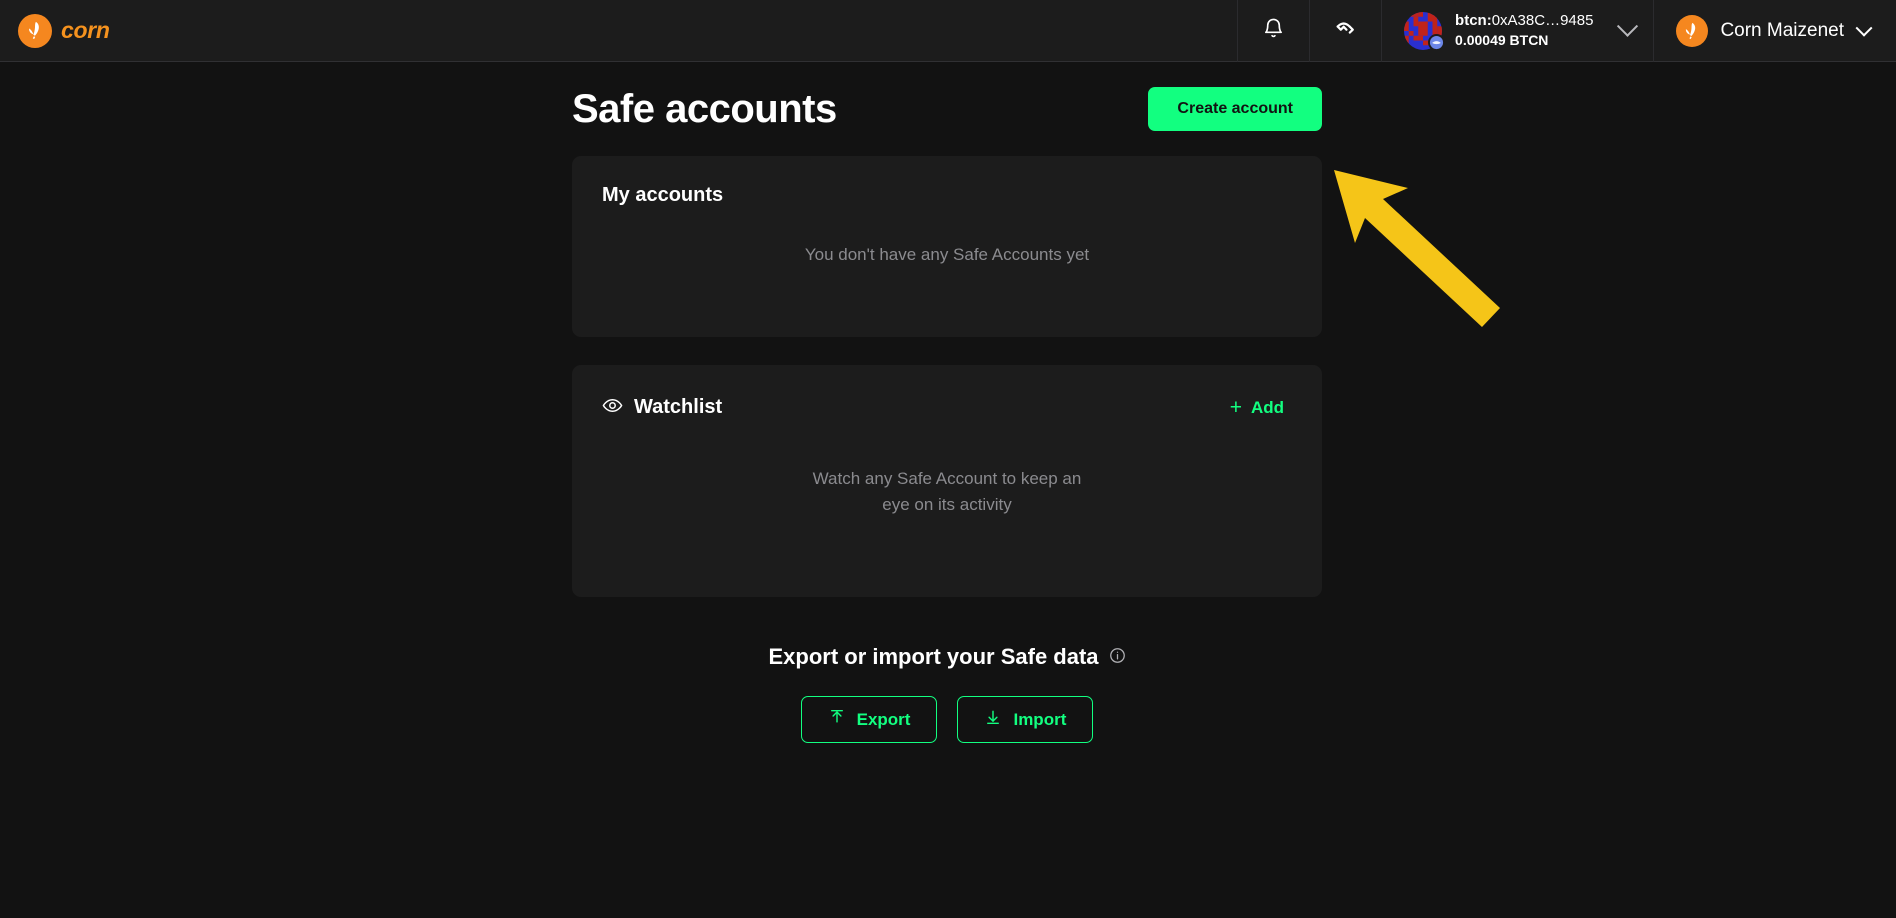  I want to click on wallet-account-button: btcn:0xA38C…9485 0.00049 BTCN, so click(1517, 31).